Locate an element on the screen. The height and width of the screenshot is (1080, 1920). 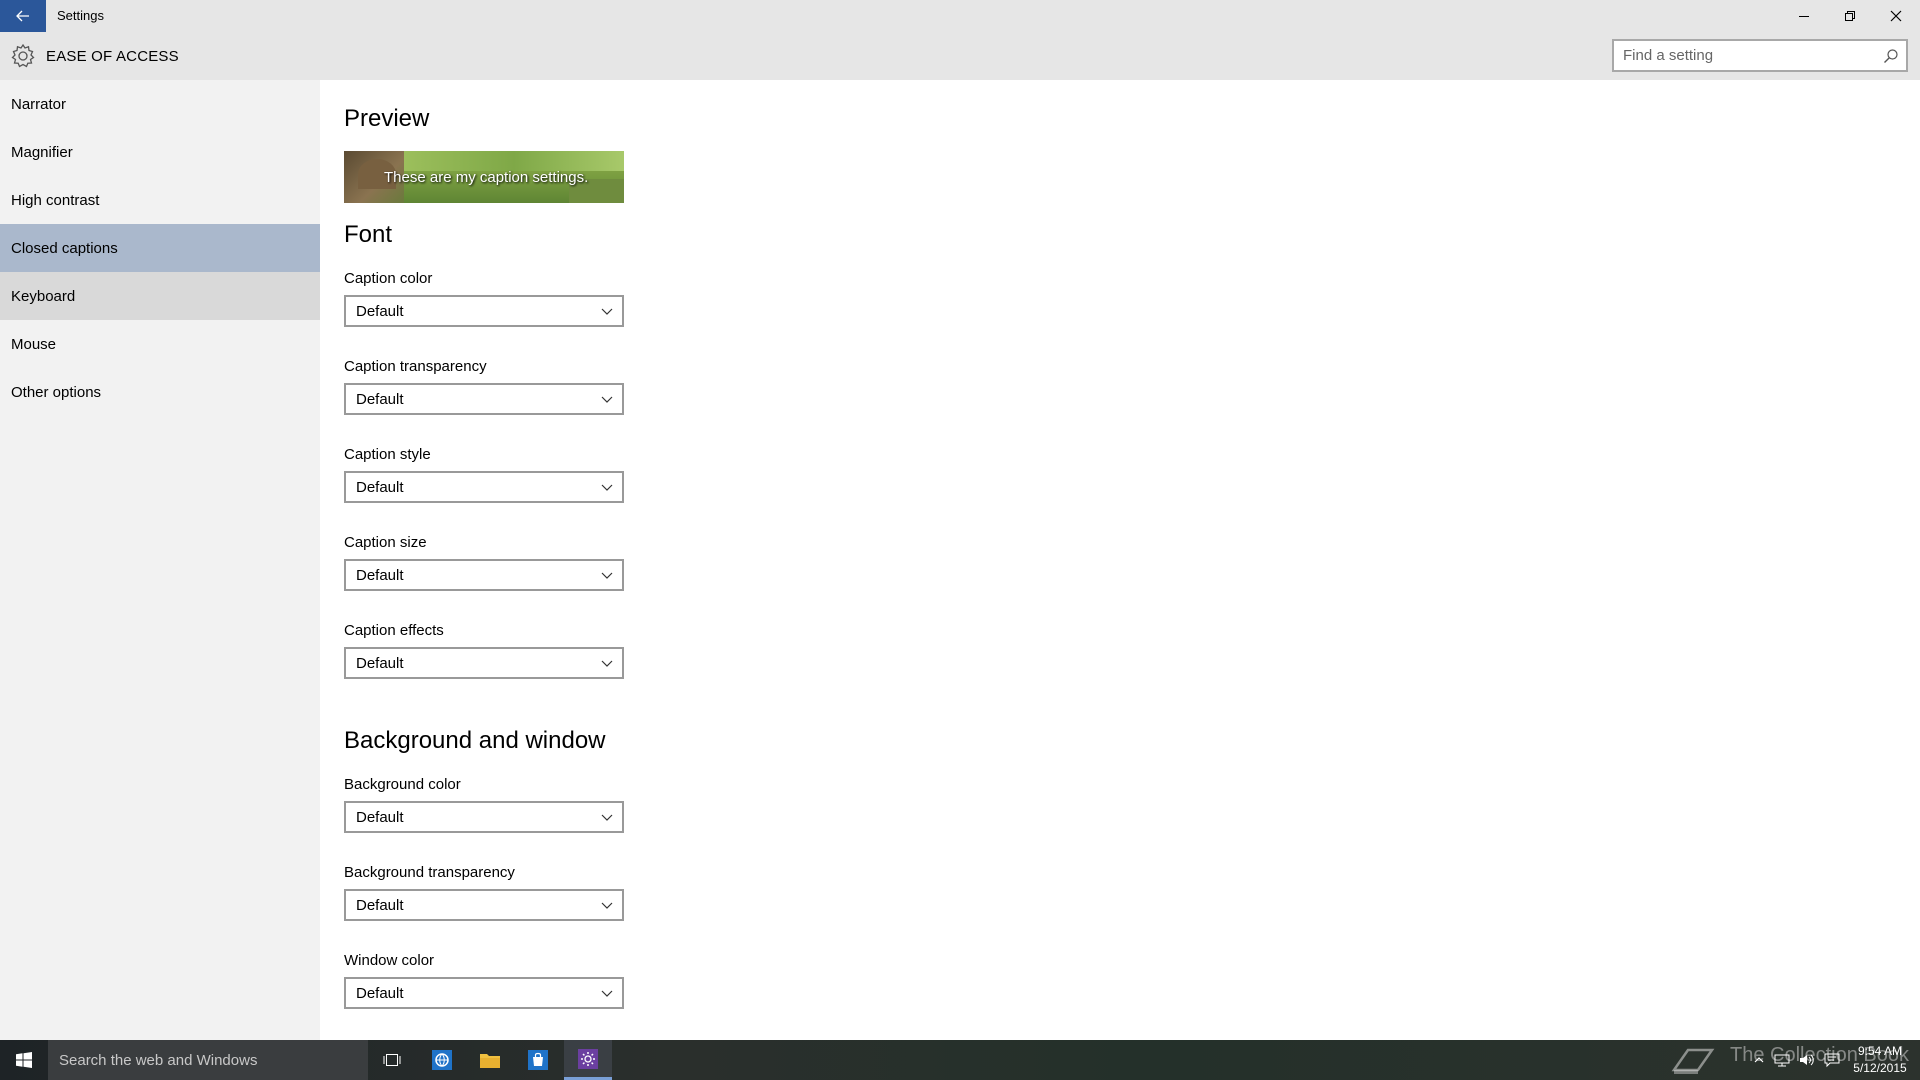
taskbar-search: Search the web and Windows is located at coordinates (208, 1060).